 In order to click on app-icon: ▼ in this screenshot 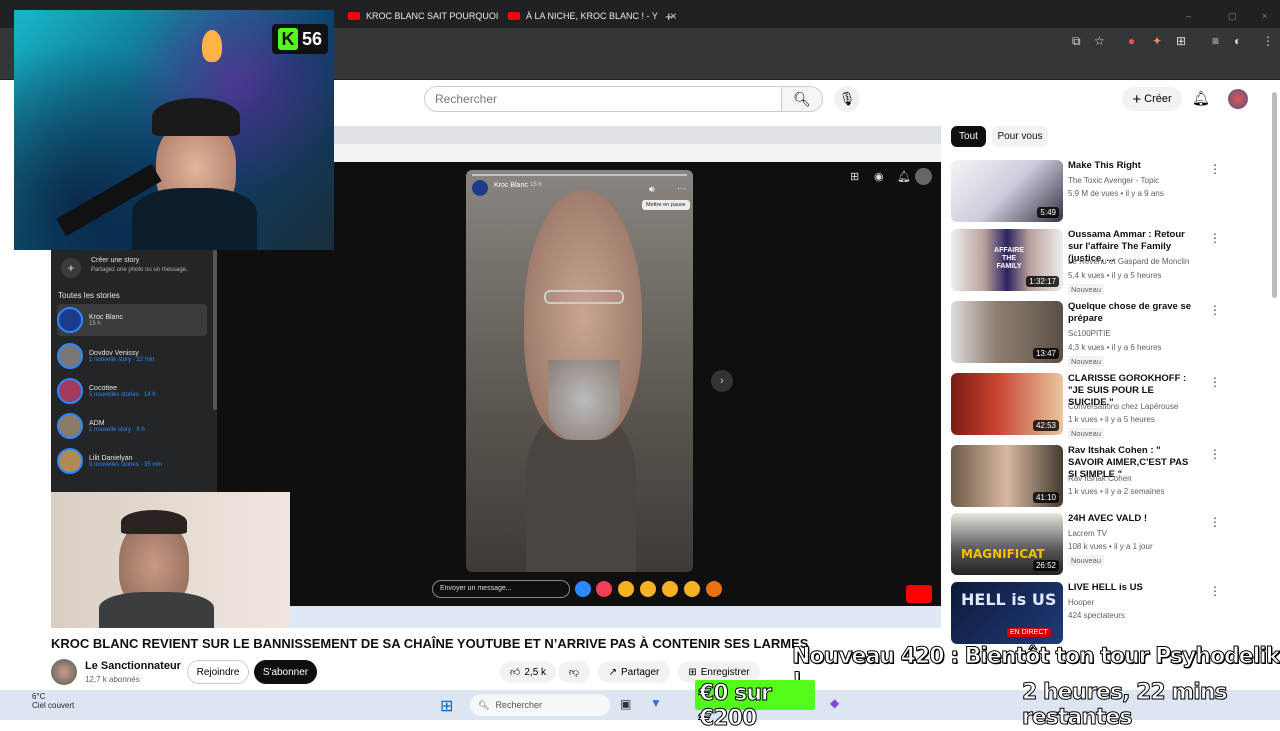, I will do `click(656, 703)`.